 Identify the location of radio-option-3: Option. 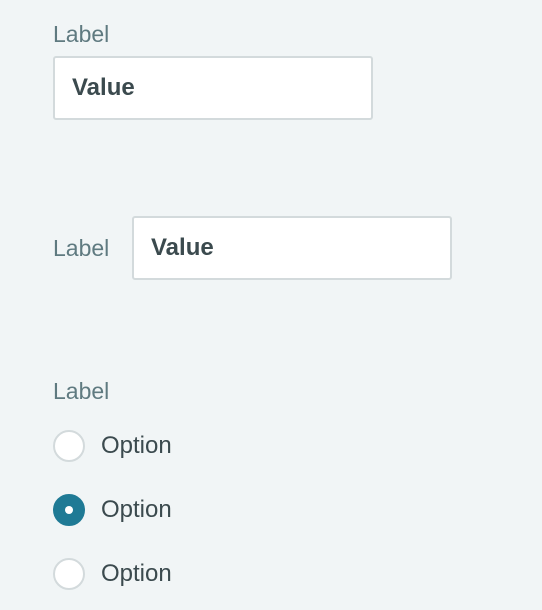
(112, 574).